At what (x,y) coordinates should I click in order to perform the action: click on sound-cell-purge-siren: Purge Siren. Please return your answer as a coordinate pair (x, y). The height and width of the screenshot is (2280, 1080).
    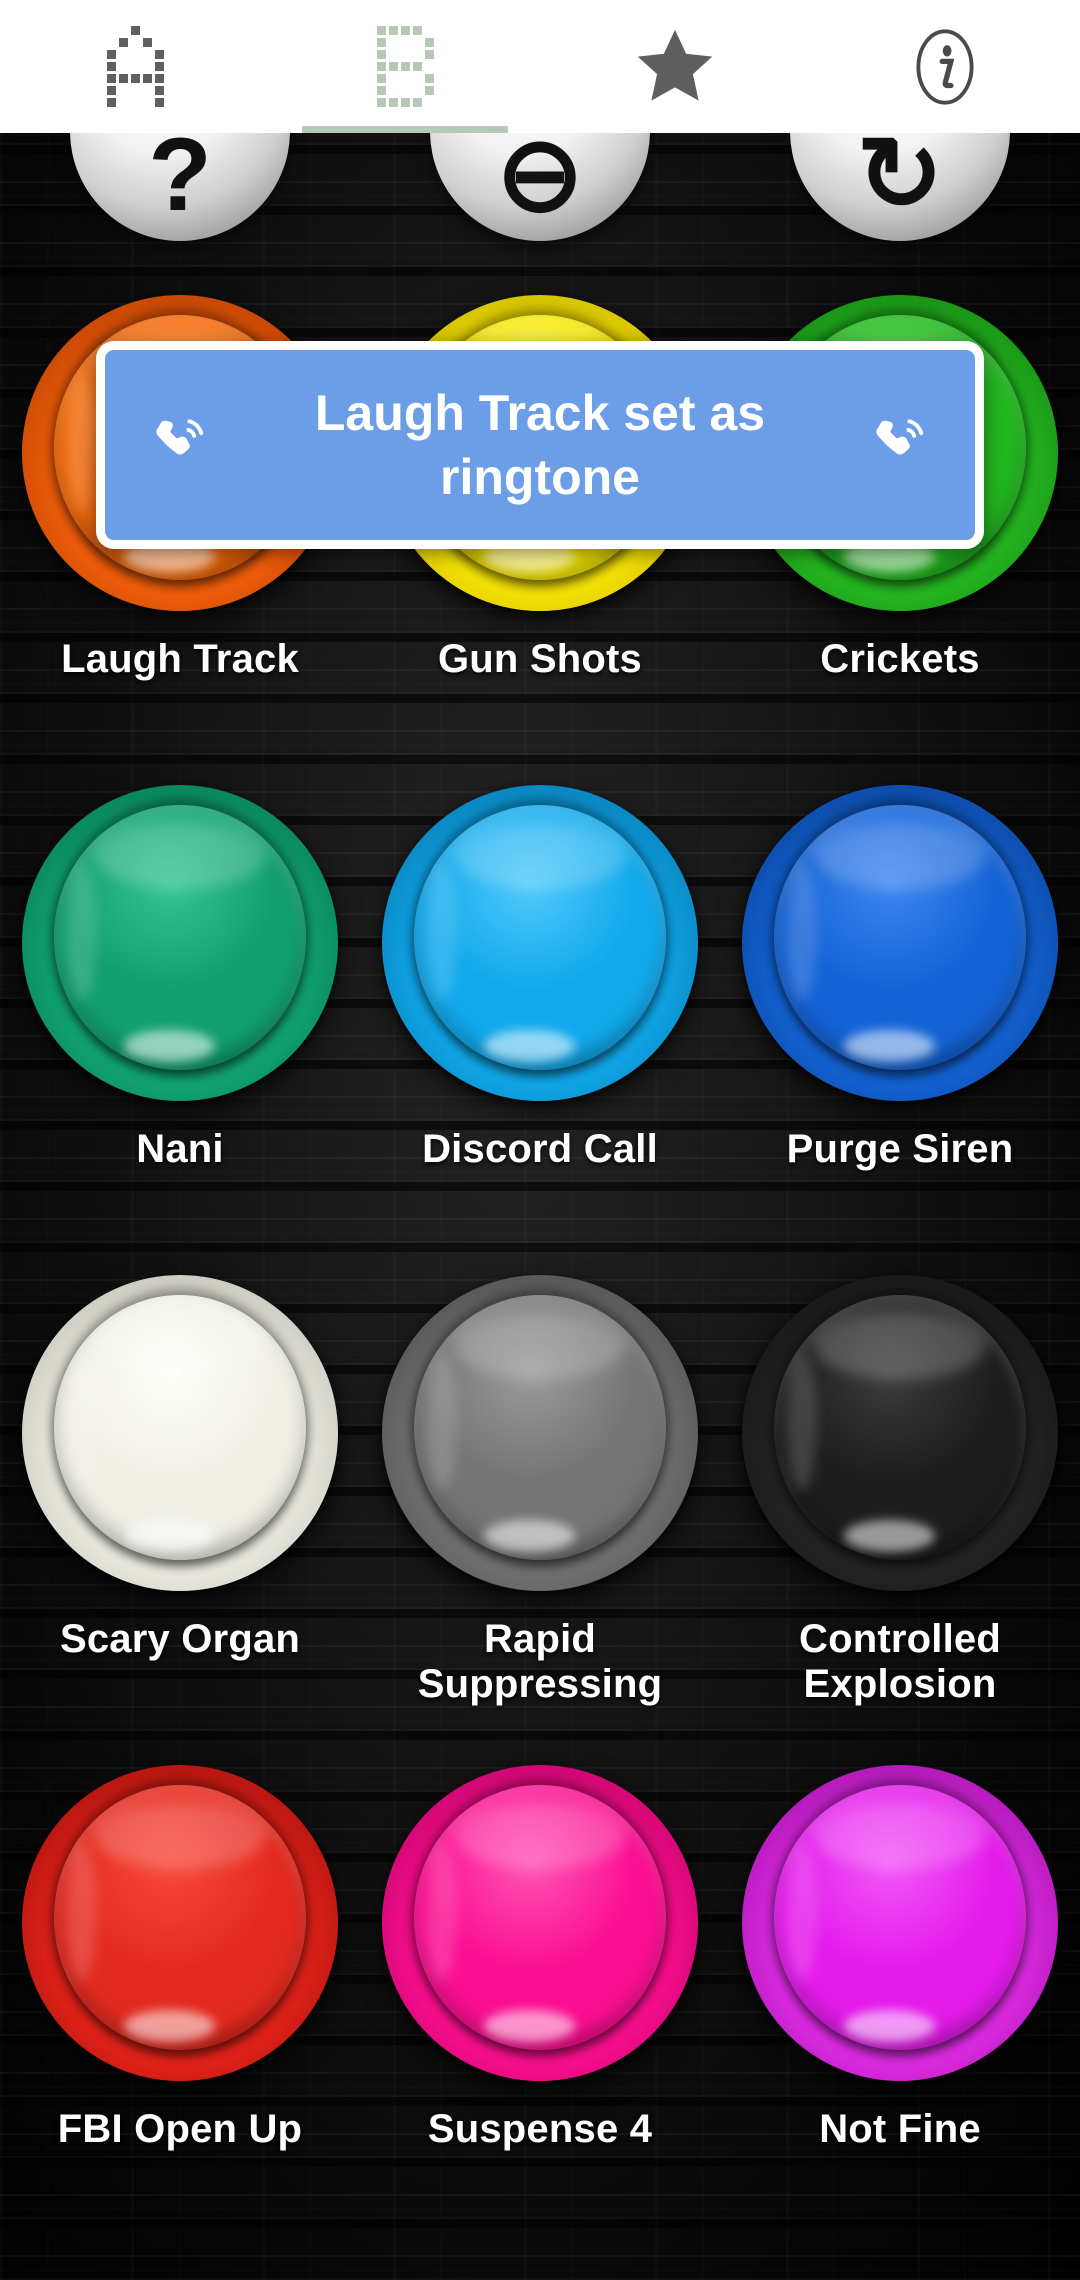
    Looking at the image, I should click on (900, 1018).